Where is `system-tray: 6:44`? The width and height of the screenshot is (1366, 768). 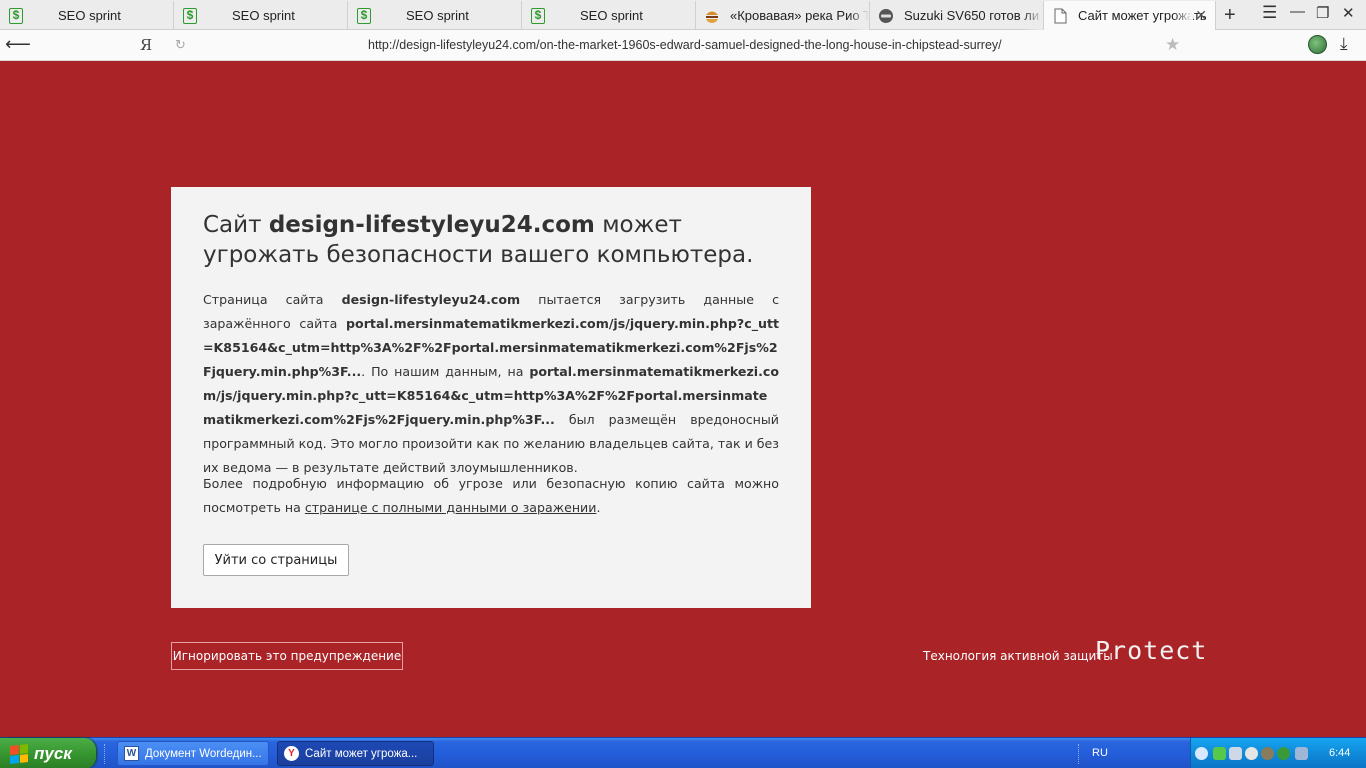
system-tray: 6:44 is located at coordinates (1278, 753).